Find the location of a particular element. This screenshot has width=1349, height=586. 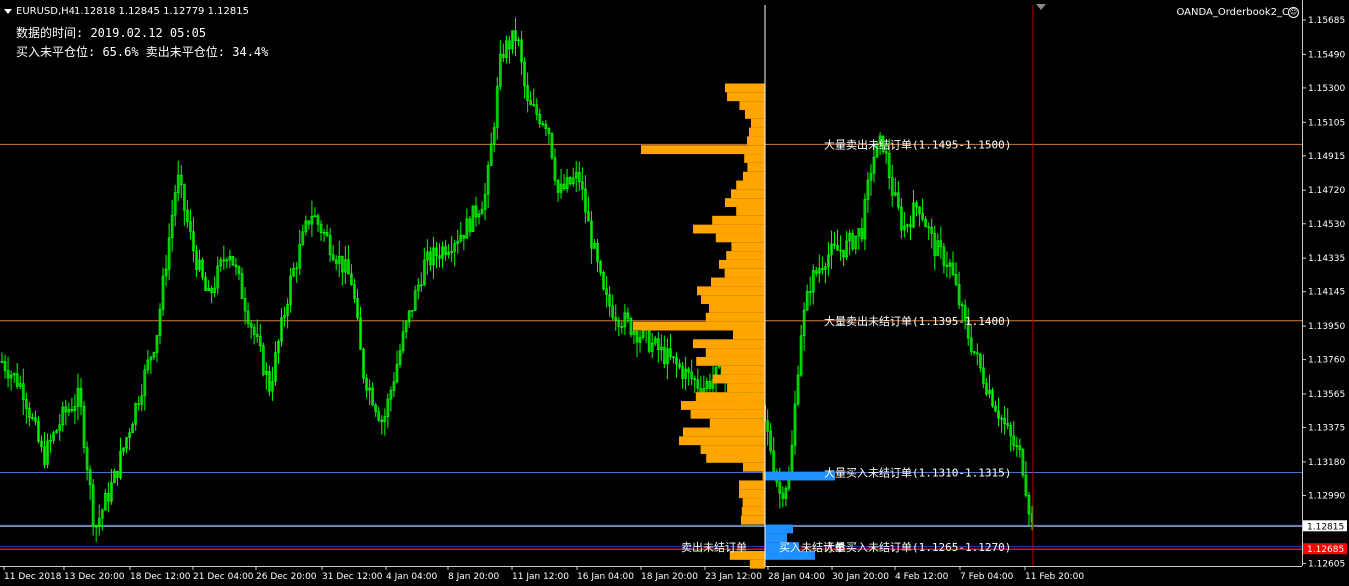

price-tick-label: 1.14720 is located at coordinates (1326, 191).